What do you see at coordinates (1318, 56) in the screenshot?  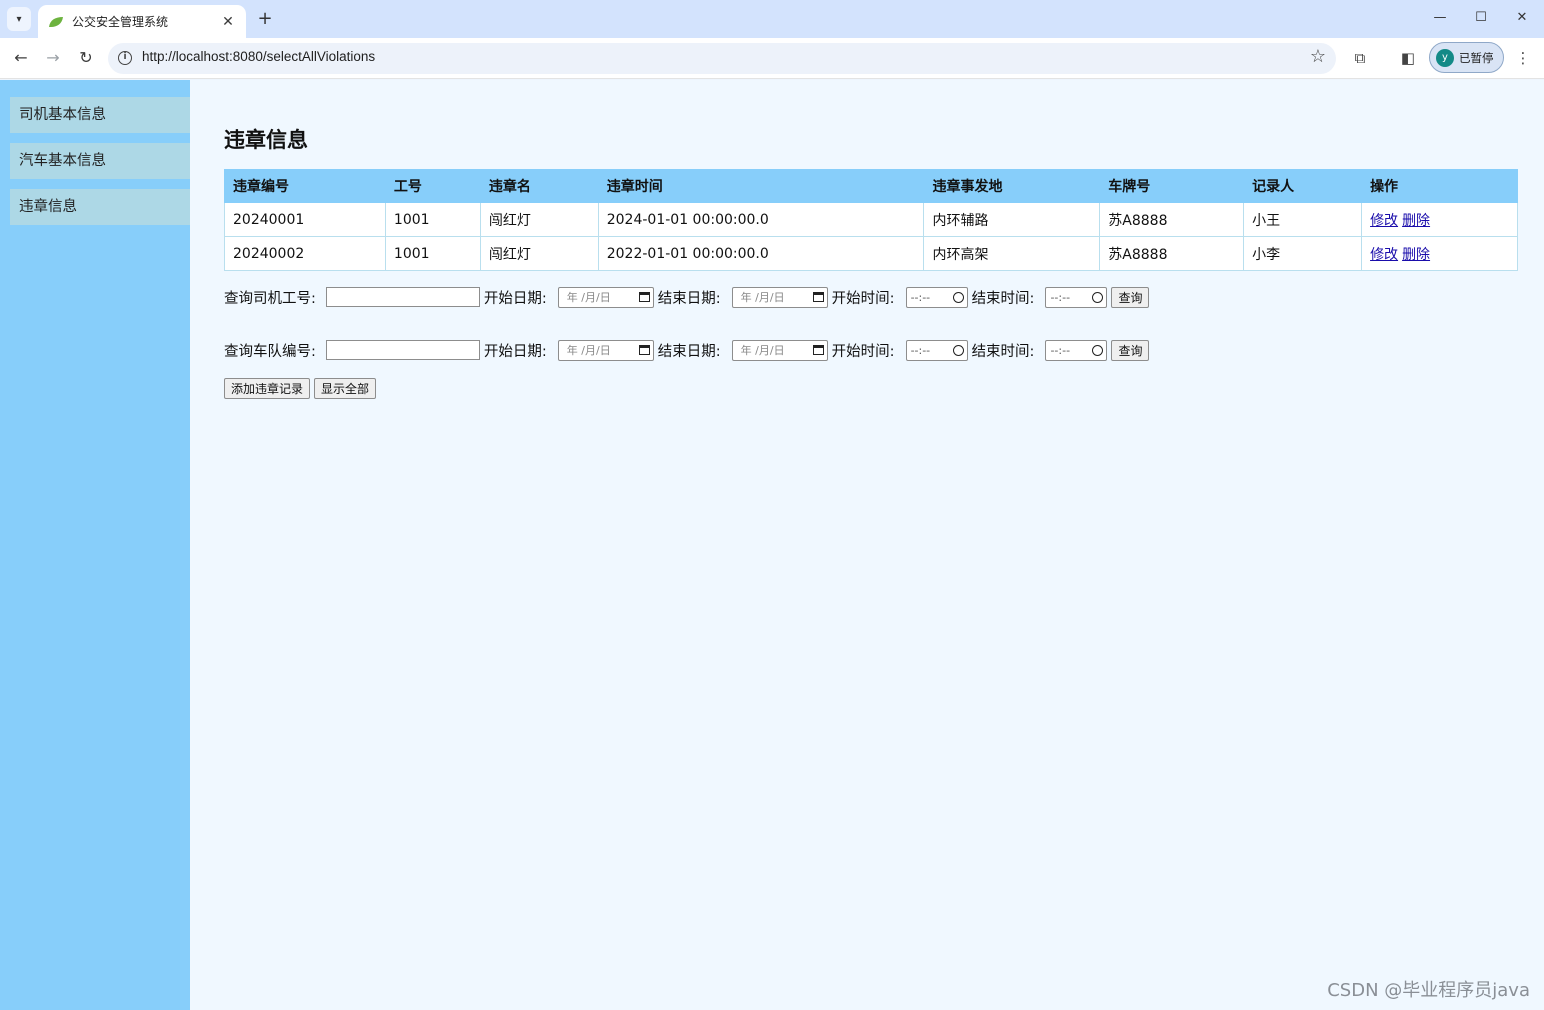 I see `bookmark-star-icon: ☆` at bounding box center [1318, 56].